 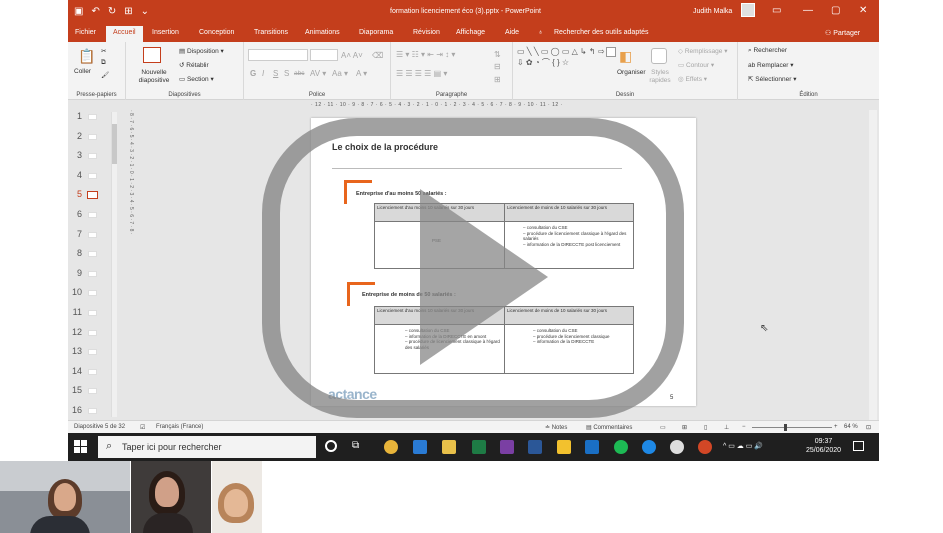 What do you see at coordinates (556, 427) in the screenshot?
I see `notes-button: ≐ Notes` at bounding box center [556, 427].